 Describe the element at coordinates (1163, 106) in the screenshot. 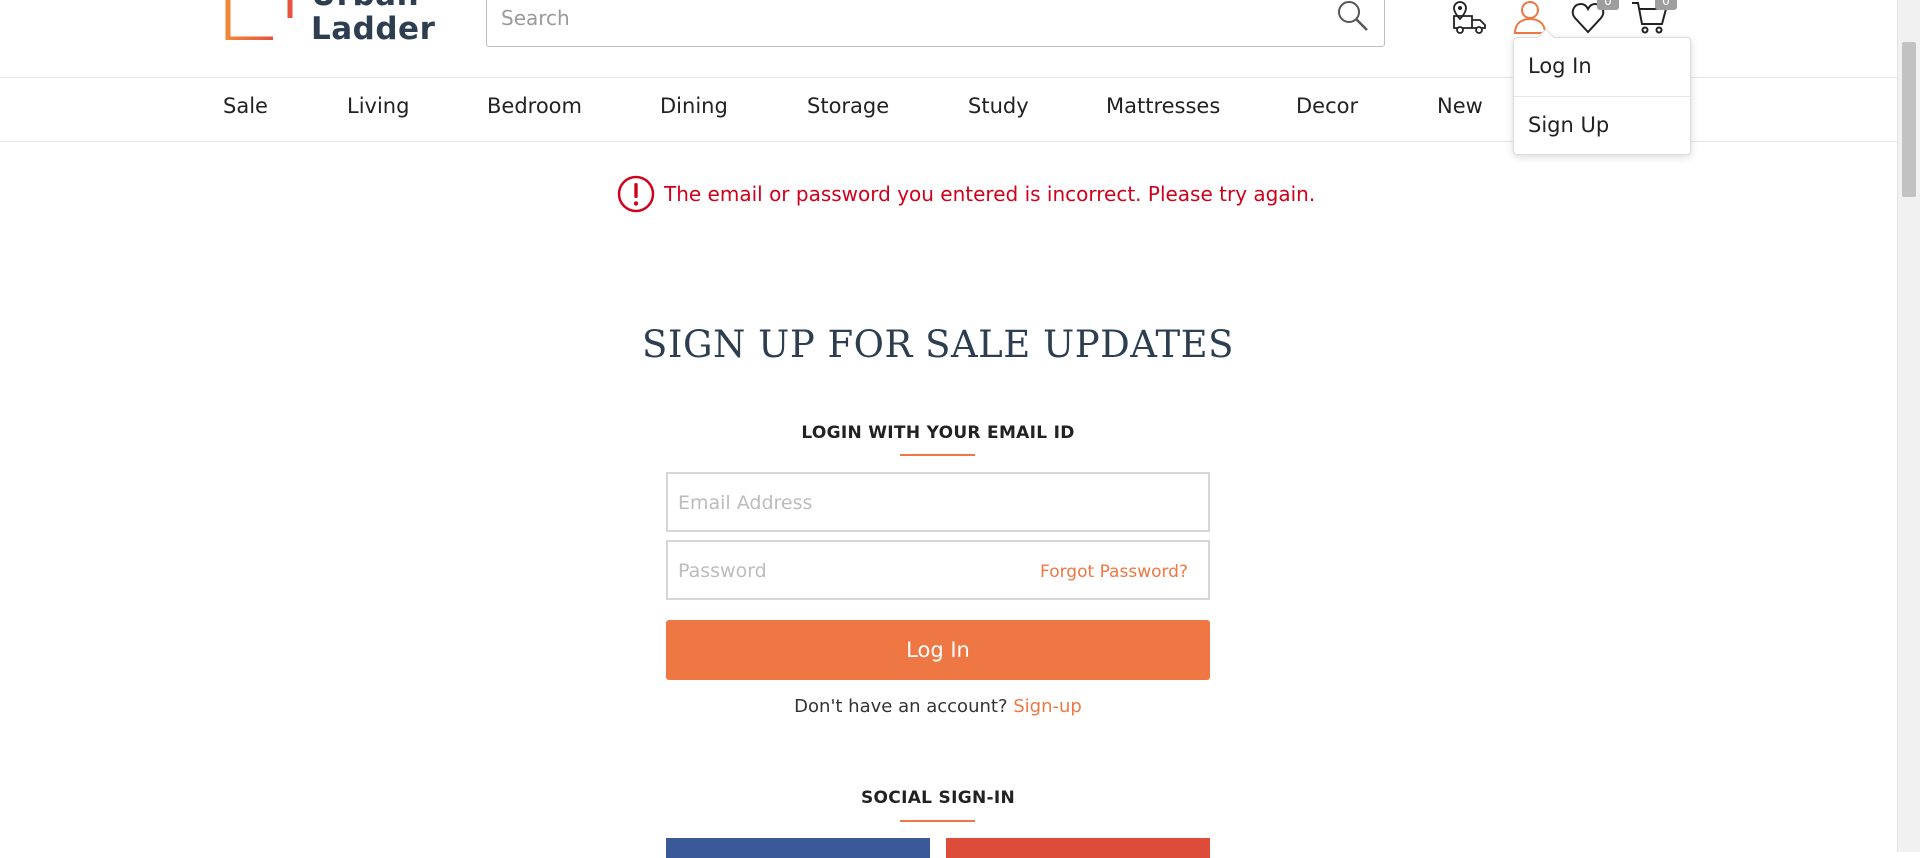

I see `nav-item-mattresses: Mattresses` at that location.